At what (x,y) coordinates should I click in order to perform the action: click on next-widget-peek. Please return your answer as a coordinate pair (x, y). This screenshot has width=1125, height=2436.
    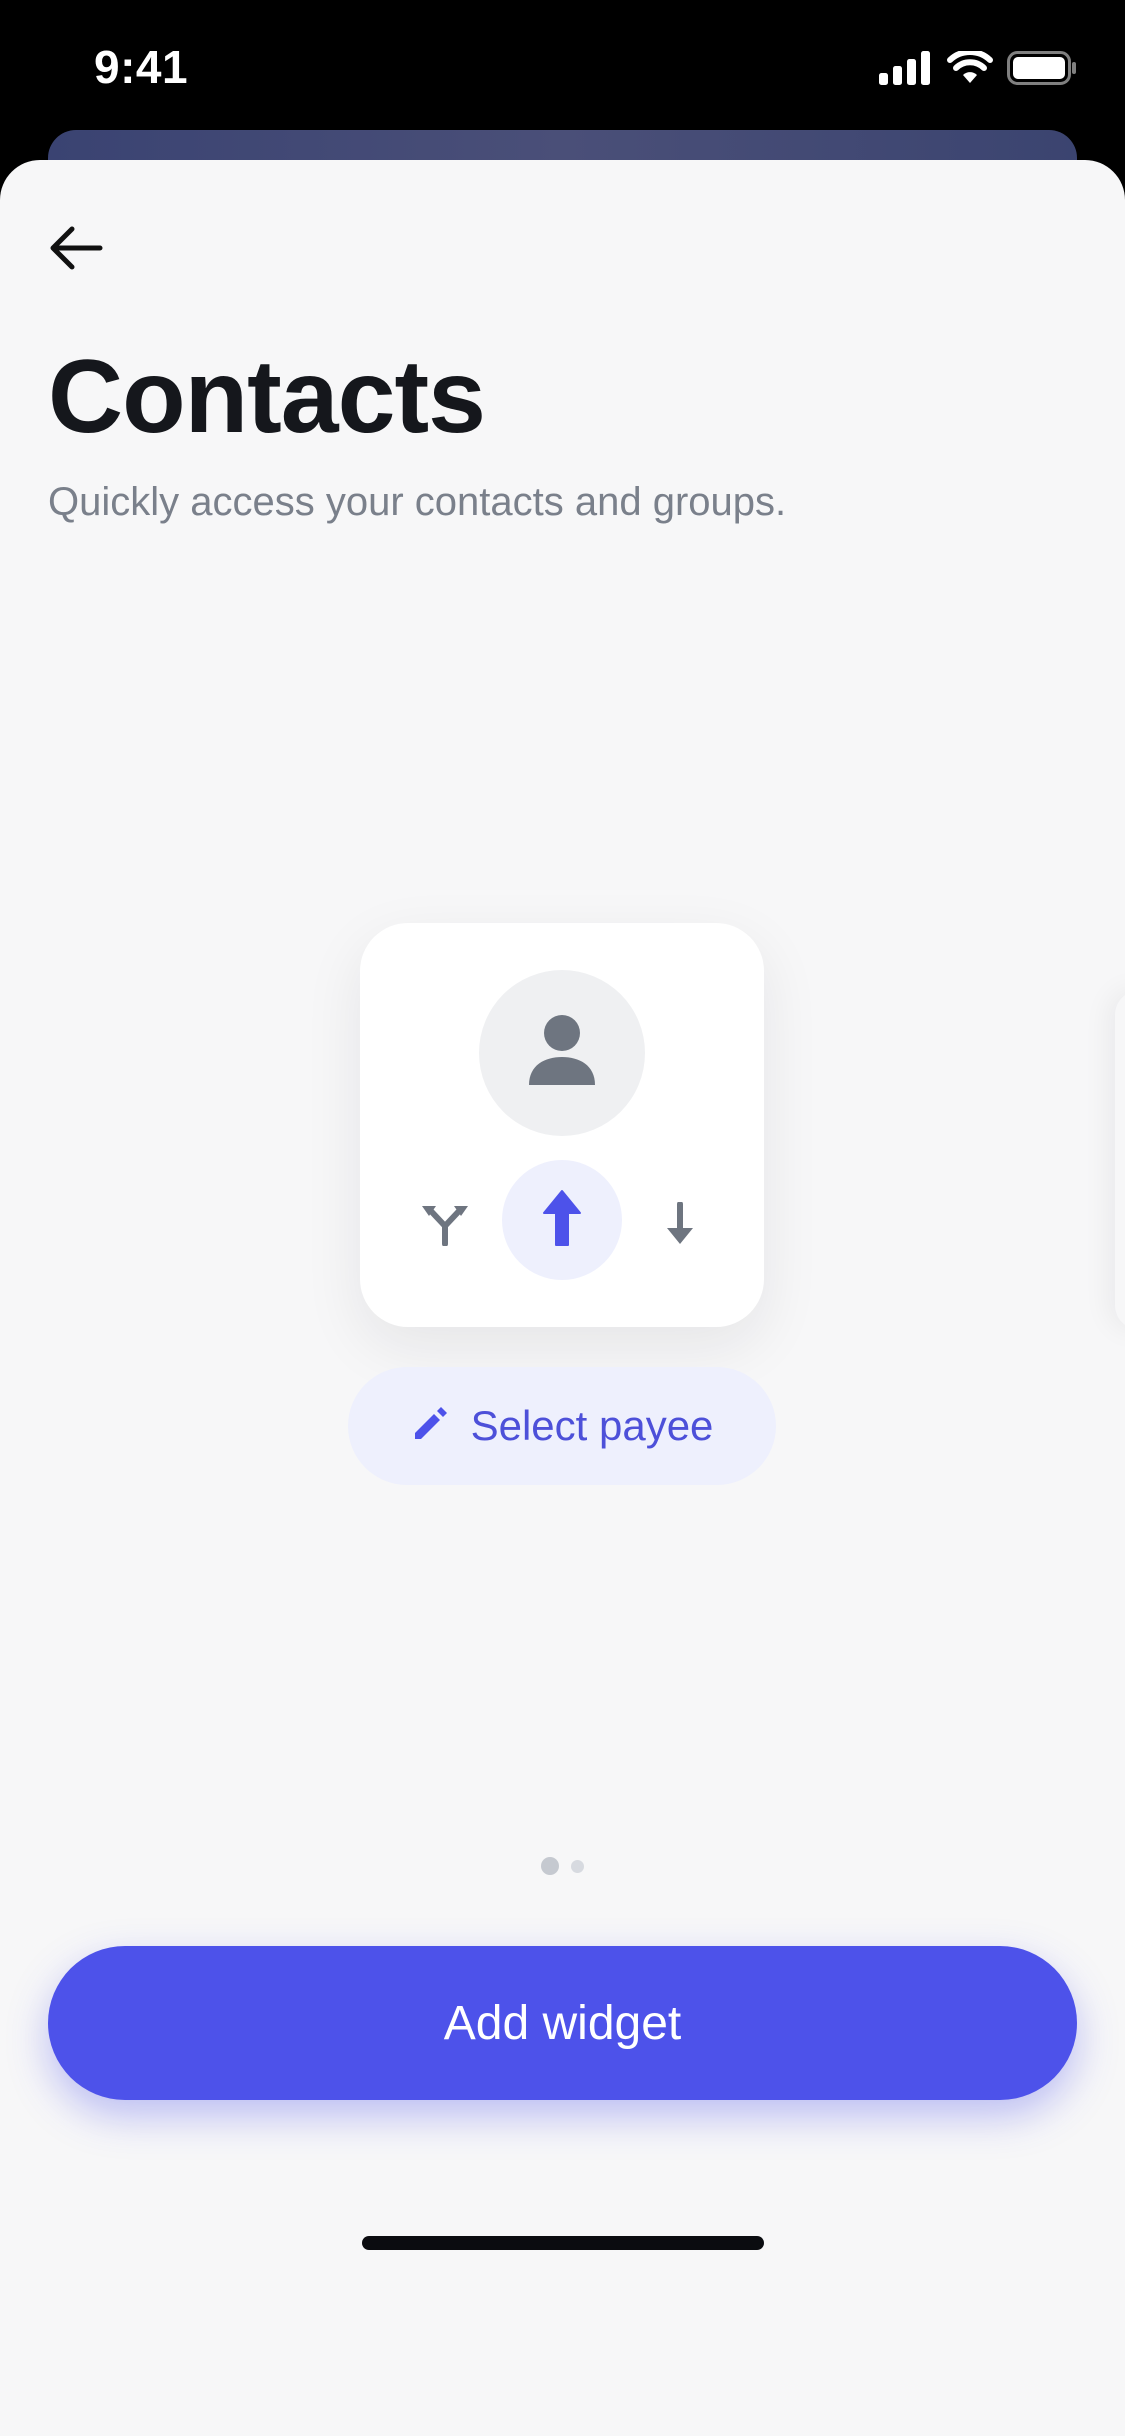
    Looking at the image, I should click on (1120, 1160).